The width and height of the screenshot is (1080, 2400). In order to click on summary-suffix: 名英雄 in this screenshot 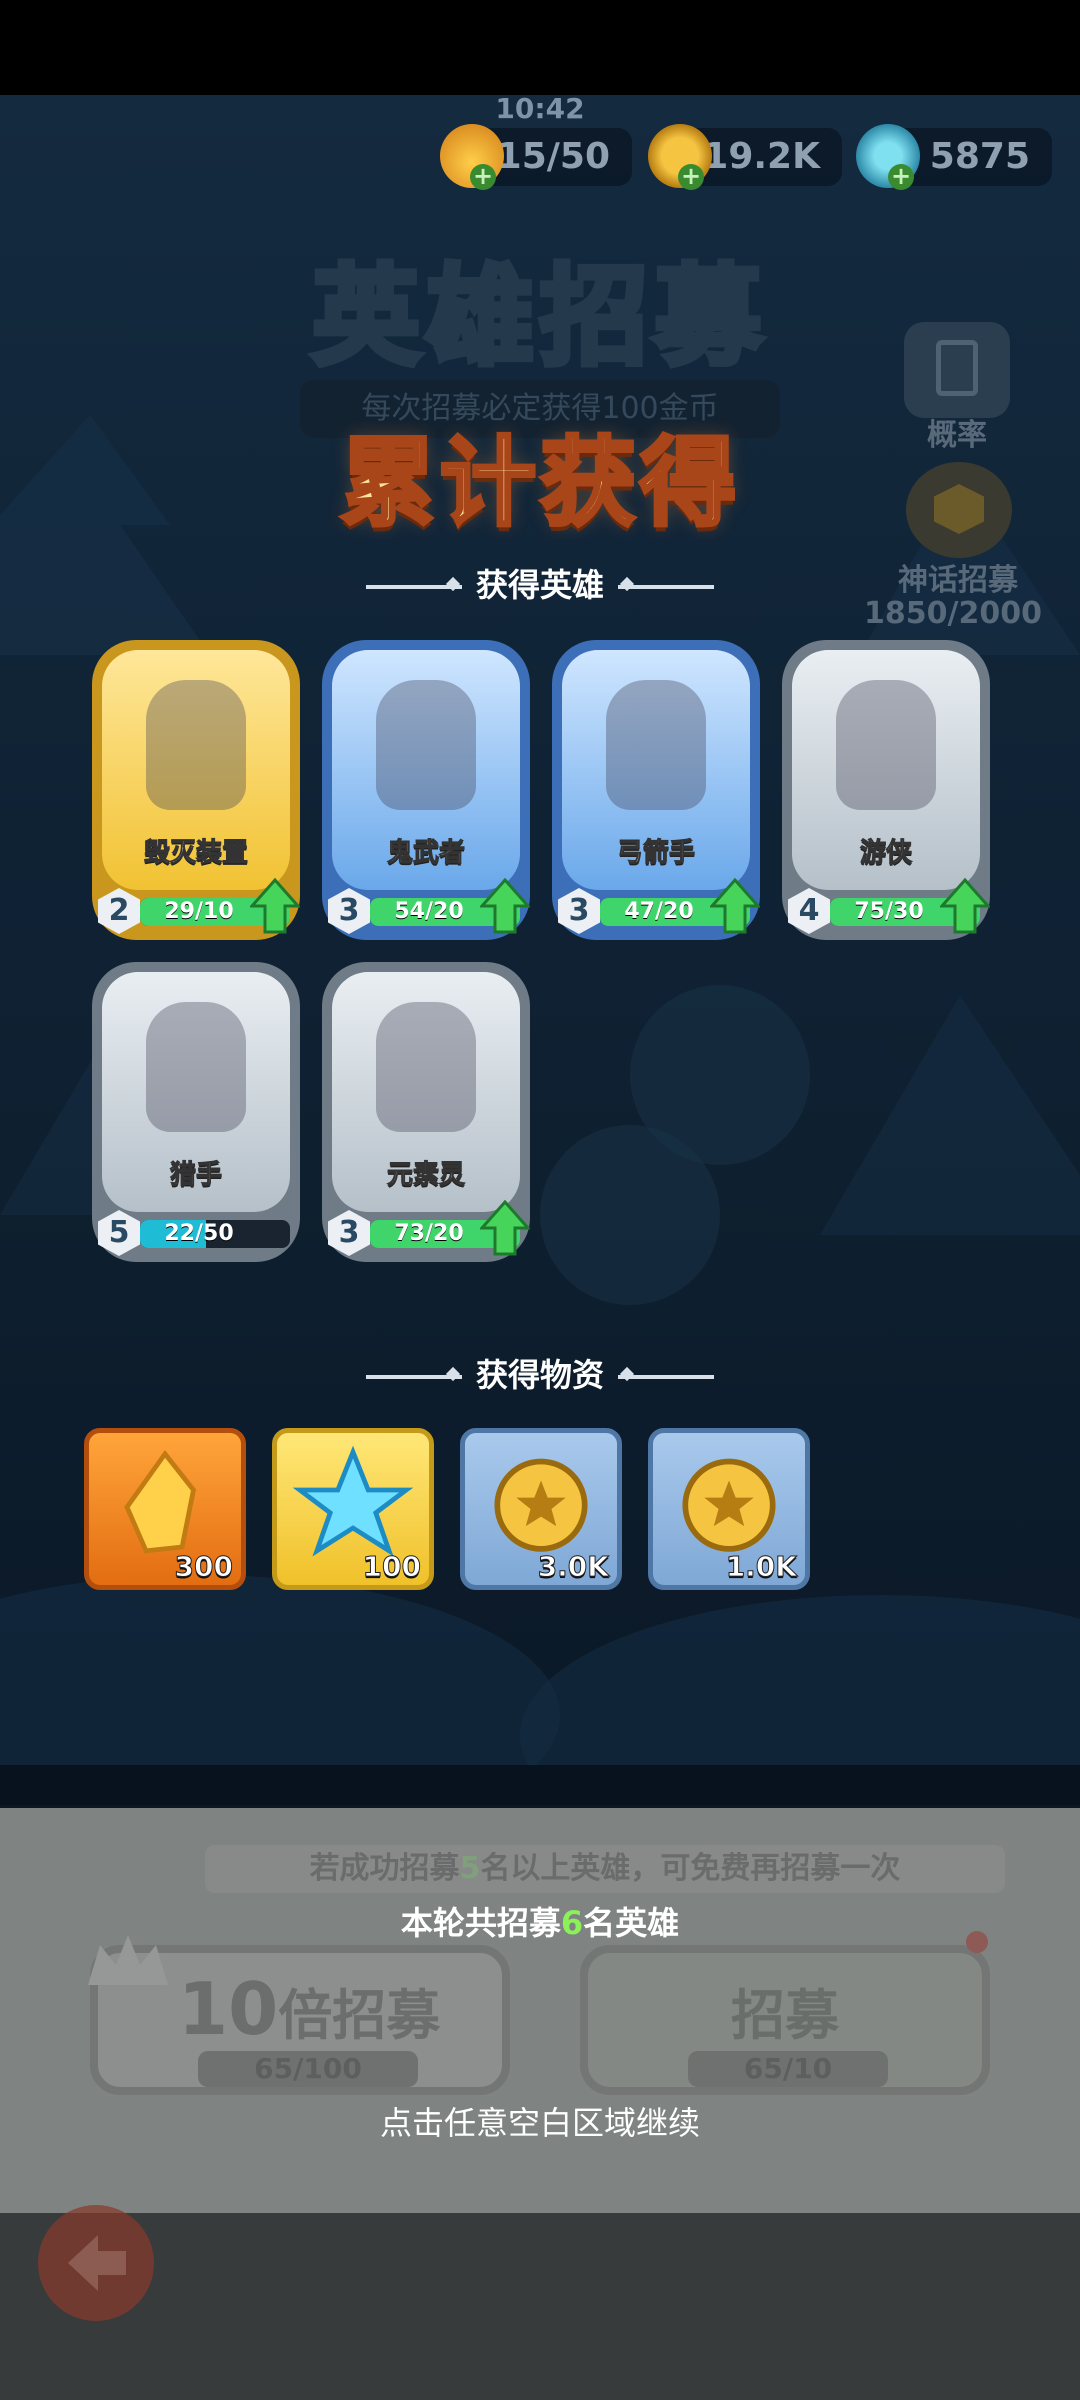, I will do `click(631, 1923)`.